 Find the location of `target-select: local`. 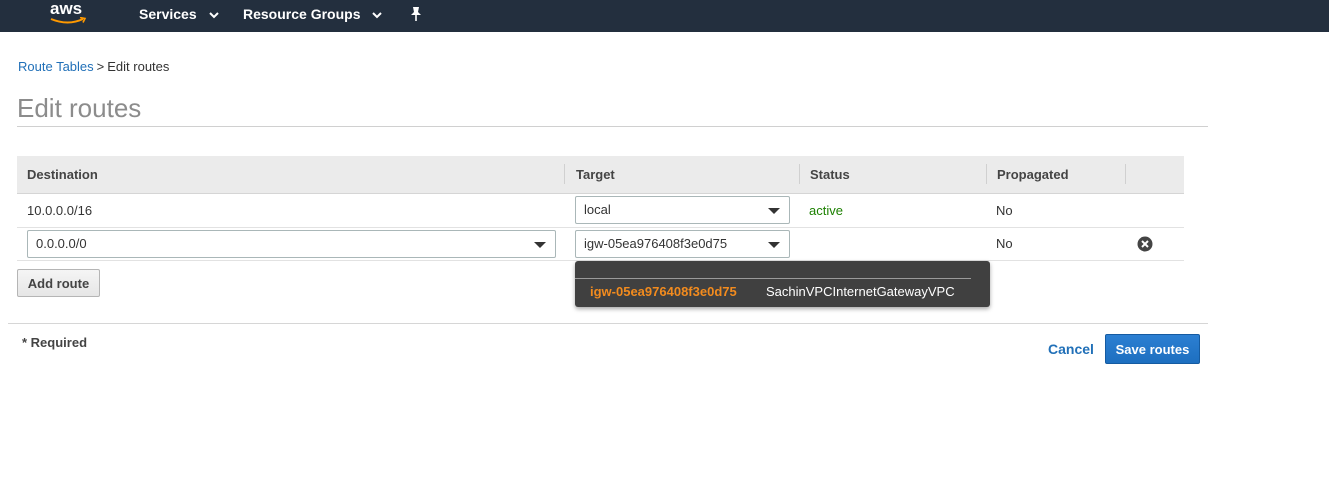

target-select: local is located at coordinates (682, 210).